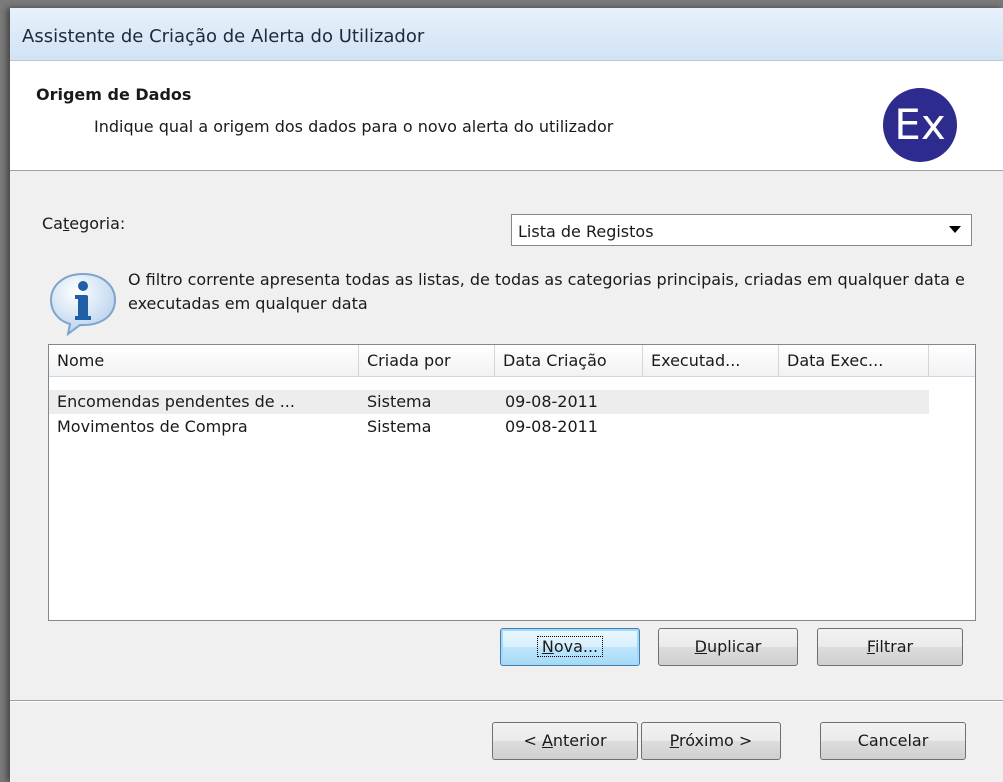  Describe the element at coordinates (569, 360) in the screenshot. I see `column-header-data-criacao: Data Criação` at that location.